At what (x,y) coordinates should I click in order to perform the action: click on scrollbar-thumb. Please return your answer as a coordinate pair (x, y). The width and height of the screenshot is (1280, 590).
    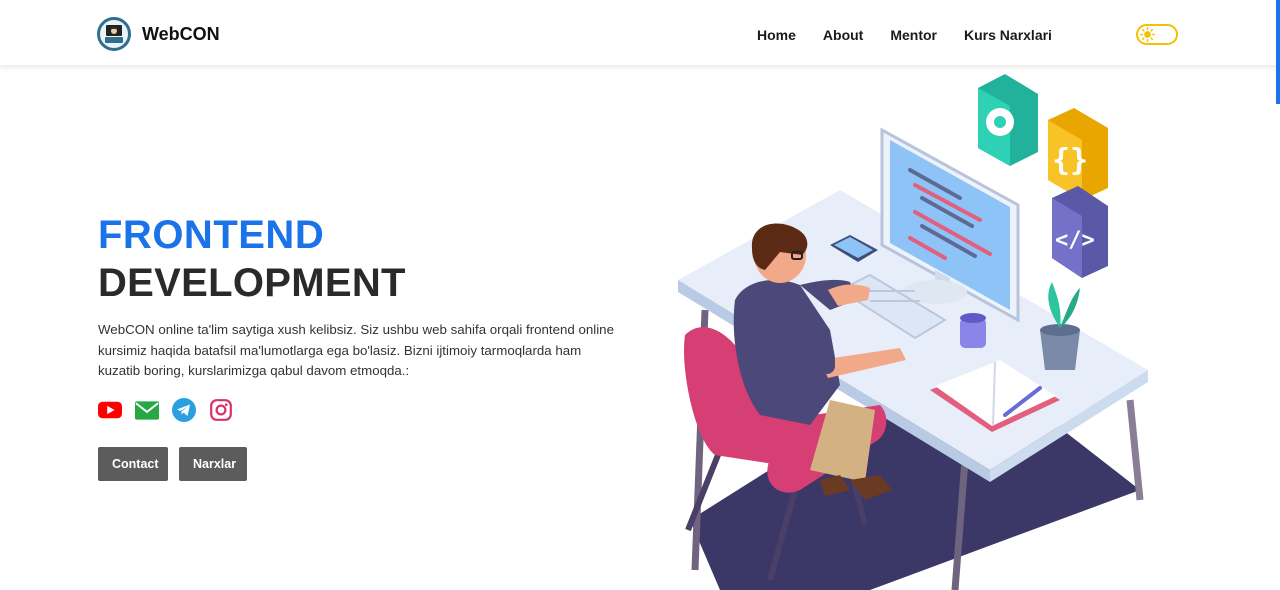
    Looking at the image, I should click on (1278, 52).